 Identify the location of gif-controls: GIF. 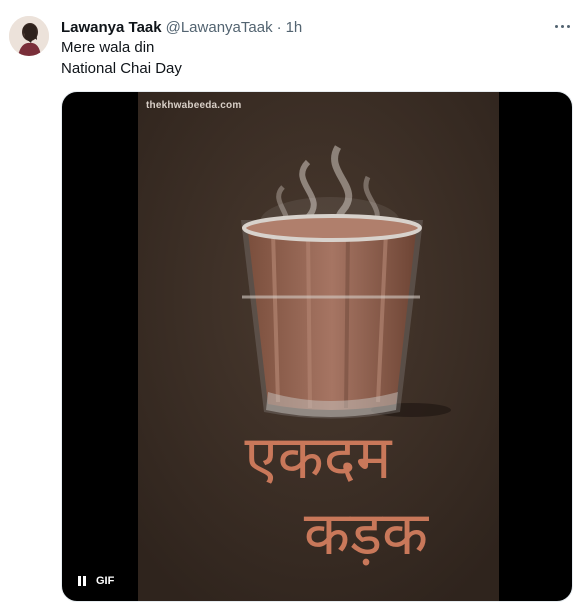
(96, 581).